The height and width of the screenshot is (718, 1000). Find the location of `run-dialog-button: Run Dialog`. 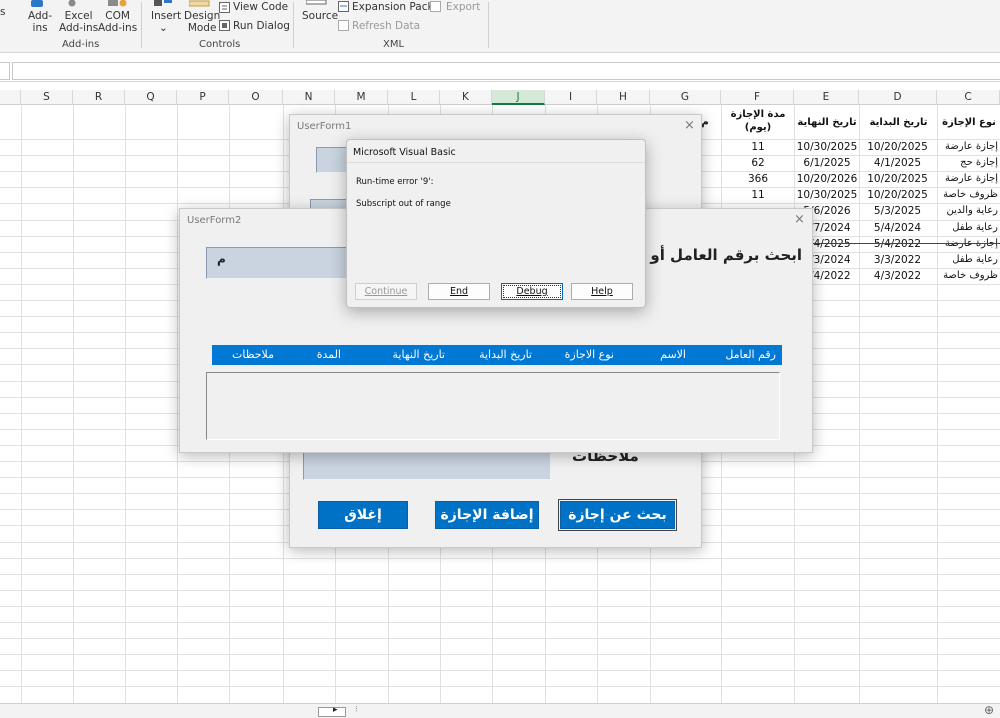

run-dialog-button: Run Dialog is located at coordinates (261, 26).